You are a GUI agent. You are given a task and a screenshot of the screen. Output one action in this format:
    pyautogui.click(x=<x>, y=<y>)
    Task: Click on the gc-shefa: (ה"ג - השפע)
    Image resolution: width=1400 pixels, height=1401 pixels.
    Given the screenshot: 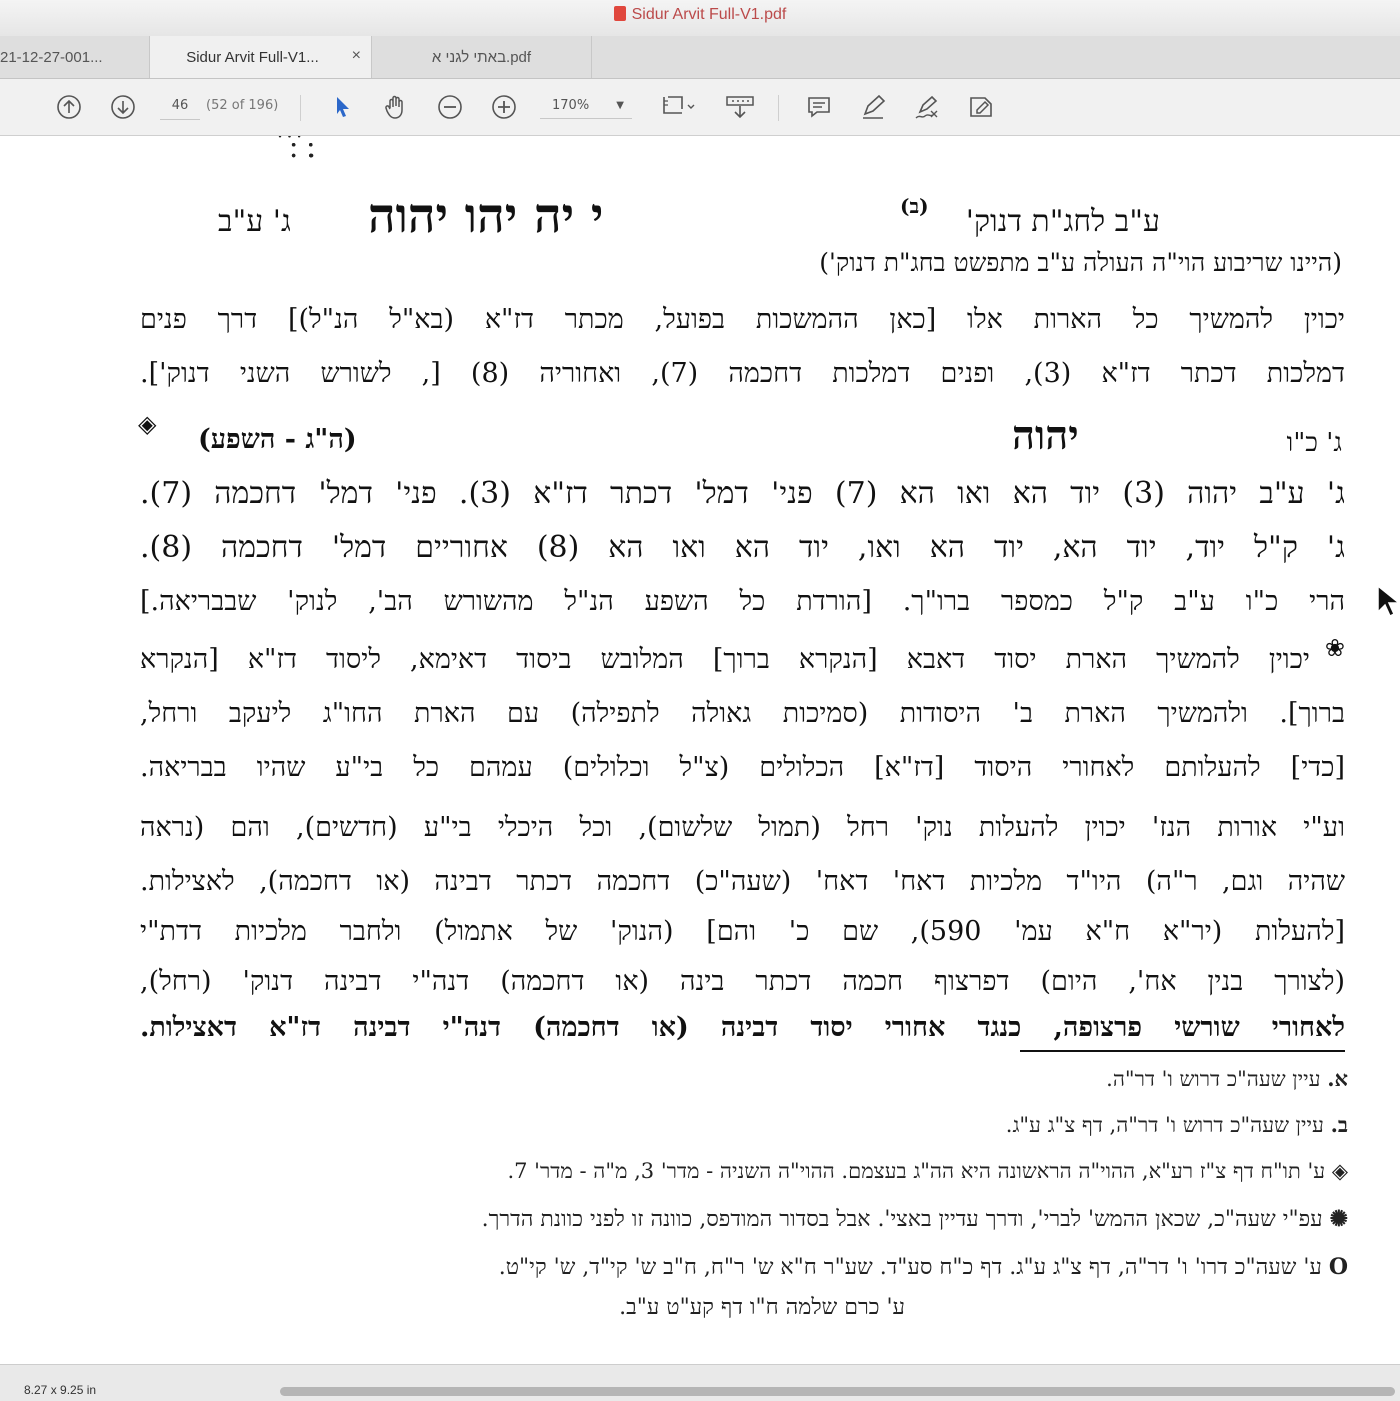 What is the action you would take?
    pyautogui.click(x=277, y=439)
    